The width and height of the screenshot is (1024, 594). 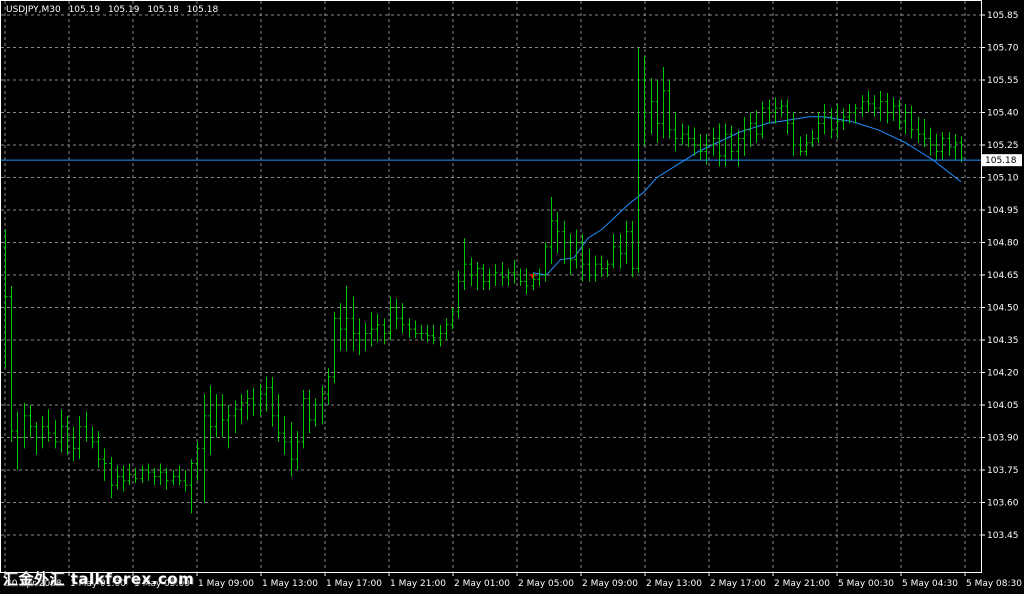 What do you see at coordinates (994, 584) in the screenshot?
I see `x-tick-label: 5 May 08:30` at bounding box center [994, 584].